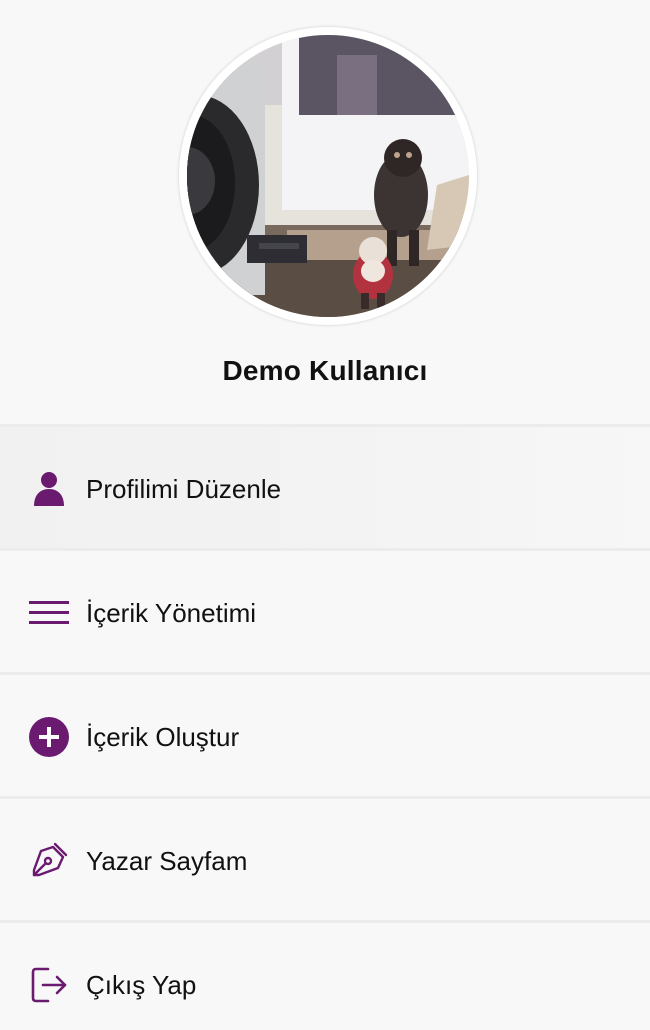 This screenshot has height=1030, width=650. What do you see at coordinates (49, 613) in the screenshot?
I see `hamburger-menu-icon` at bounding box center [49, 613].